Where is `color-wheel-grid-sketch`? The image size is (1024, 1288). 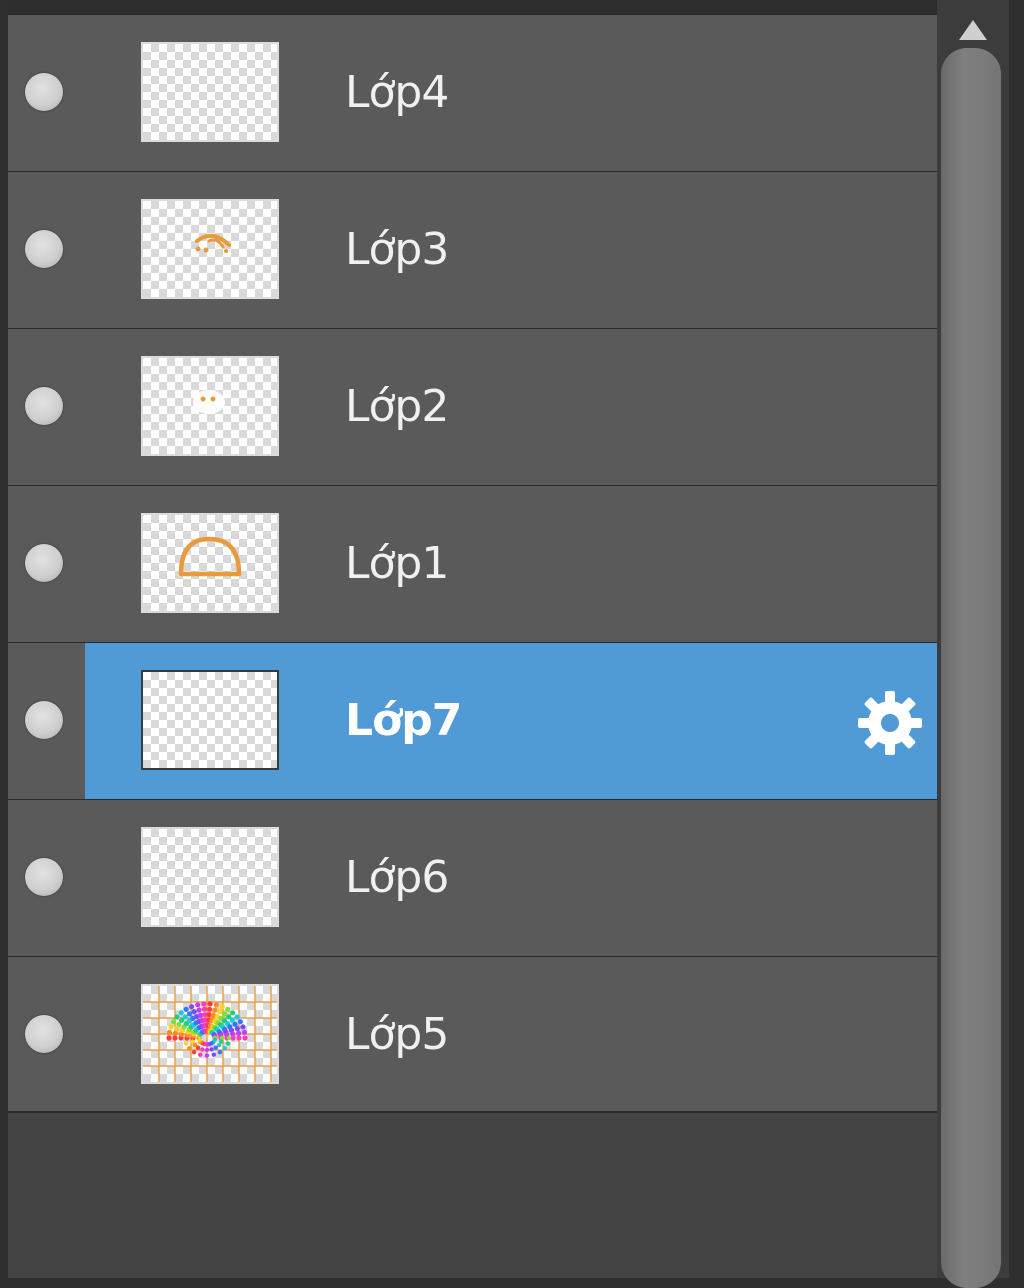 color-wheel-grid-sketch is located at coordinates (210, 1034).